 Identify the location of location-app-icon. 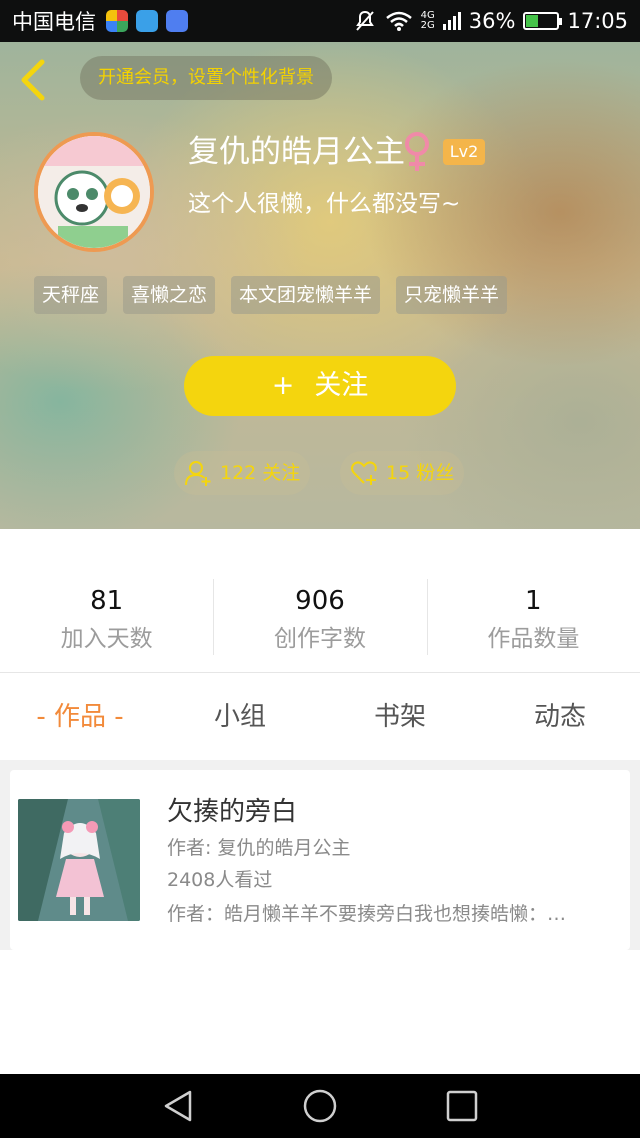
(147, 21).